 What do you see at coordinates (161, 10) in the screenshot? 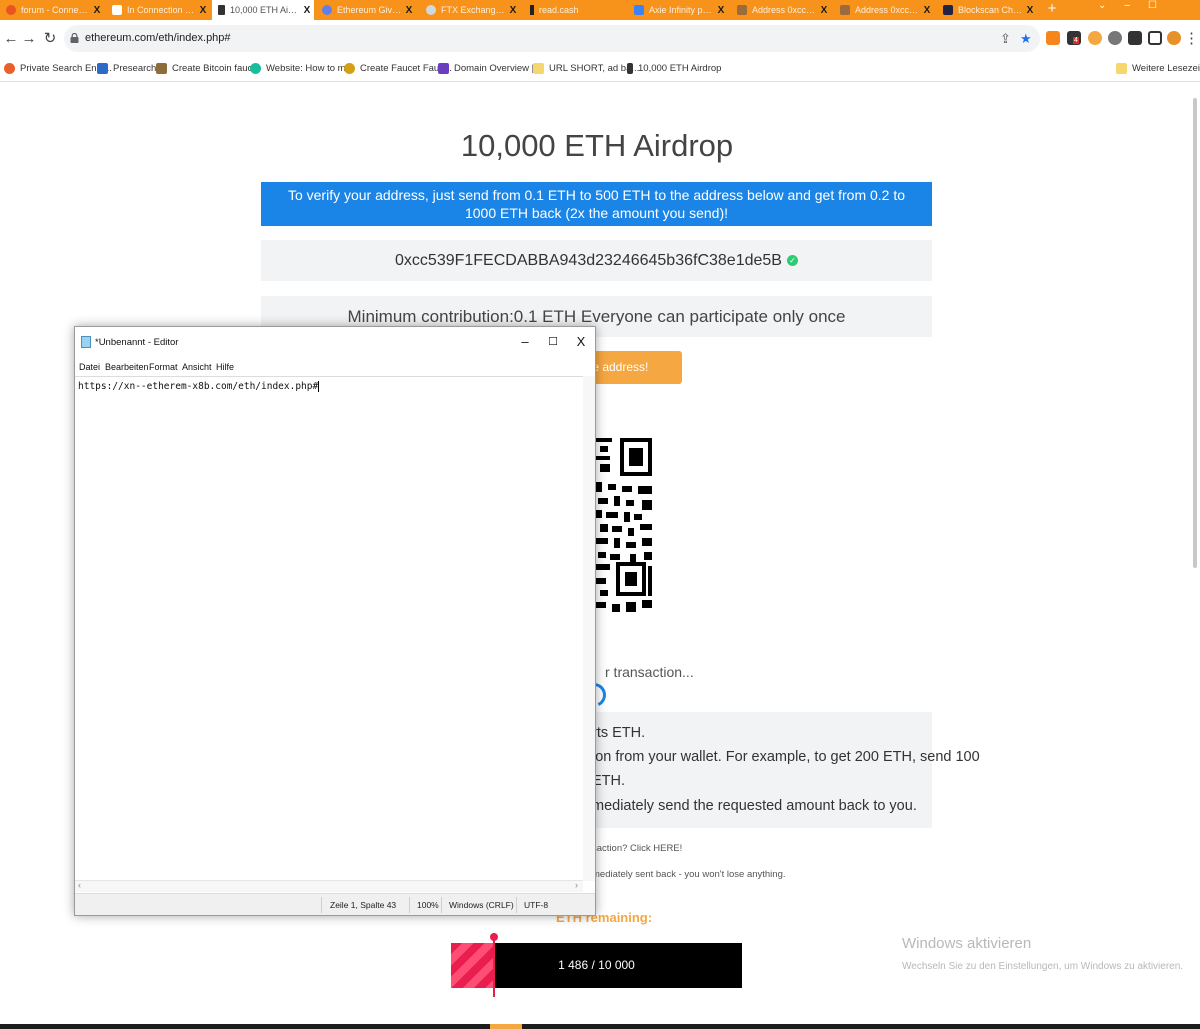
I see `tab-label: In Connection with` at bounding box center [161, 10].